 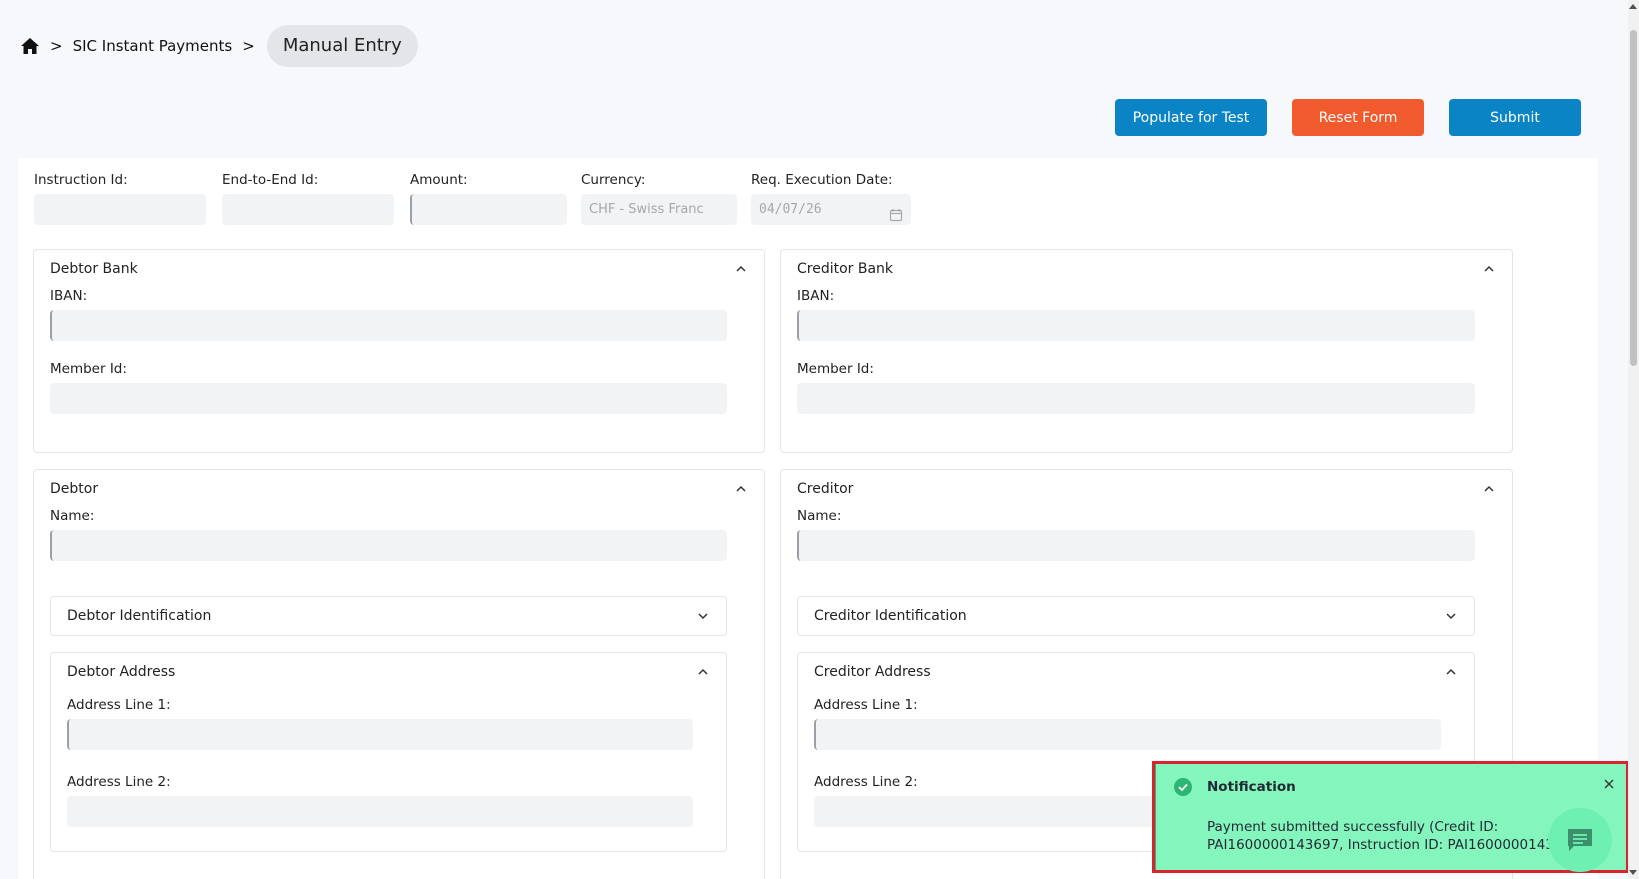 What do you see at coordinates (74, 489) in the screenshot?
I see `debtor-title: Debtor` at bounding box center [74, 489].